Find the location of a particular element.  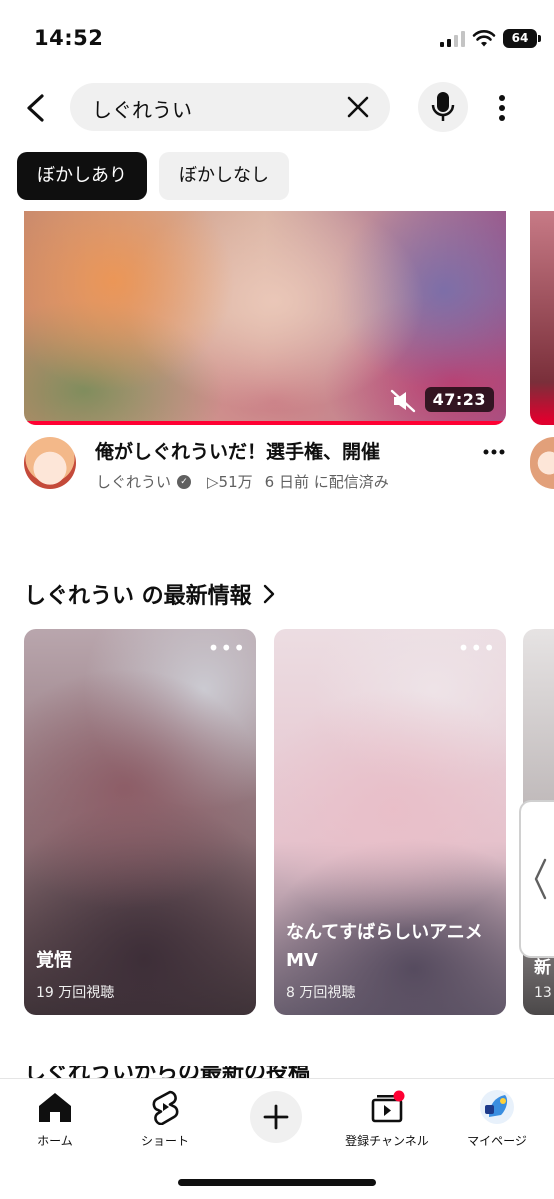

verified-badge-icon: ✓ is located at coordinates (184, 481).